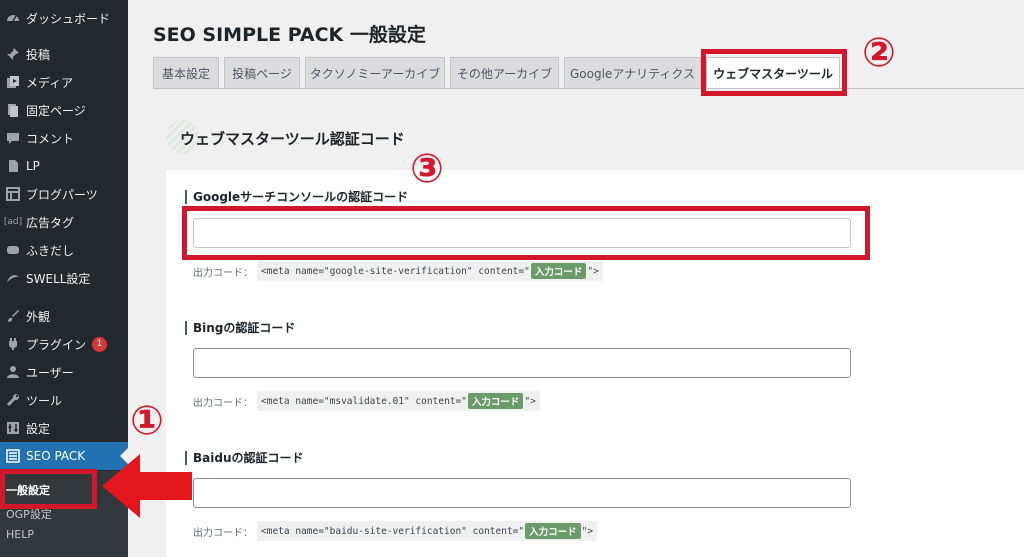 The height and width of the screenshot is (557, 1024). Describe the element at coordinates (13, 194) in the screenshot. I see `grid-icon` at that location.